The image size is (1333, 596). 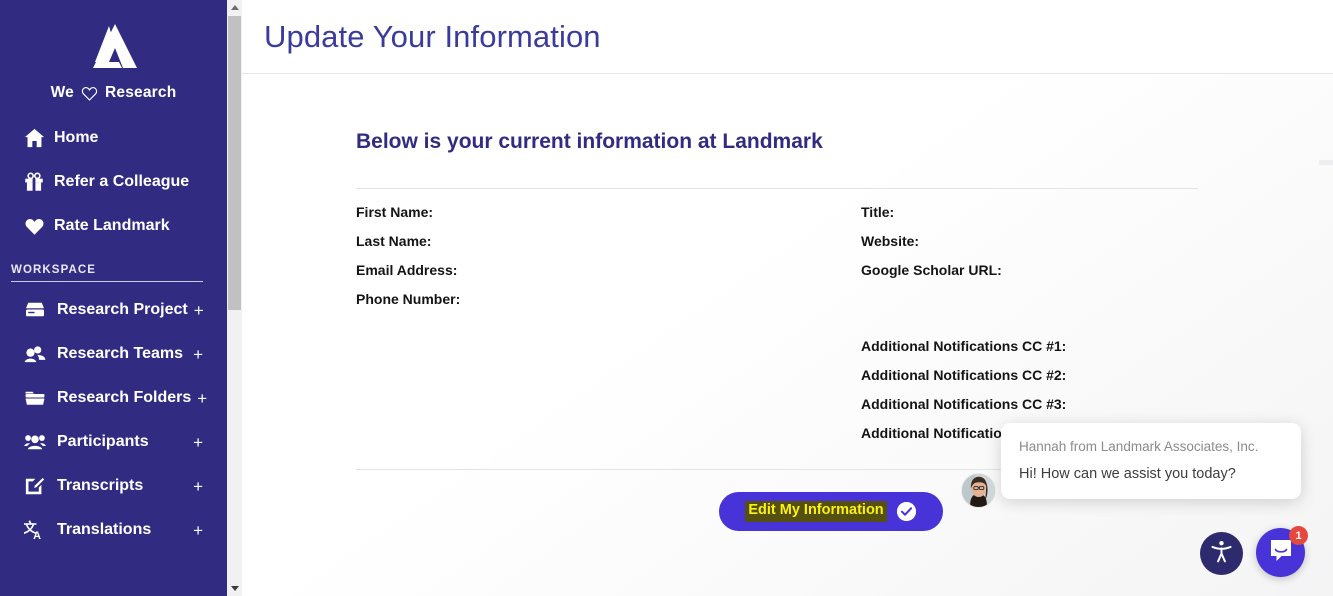 I want to click on sidebar-item-home: Home, so click(x=113, y=138).